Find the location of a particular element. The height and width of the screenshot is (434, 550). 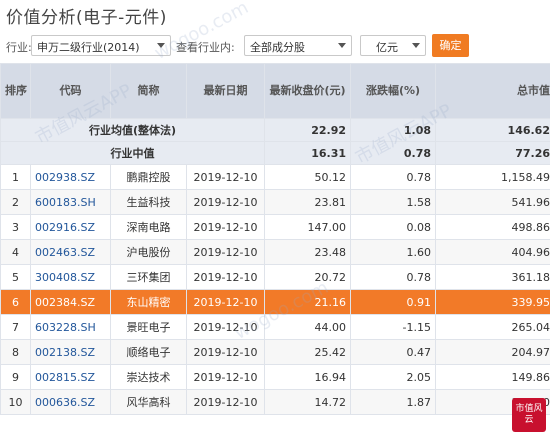

code-link: 002463.SZ is located at coordinates (70, 252).